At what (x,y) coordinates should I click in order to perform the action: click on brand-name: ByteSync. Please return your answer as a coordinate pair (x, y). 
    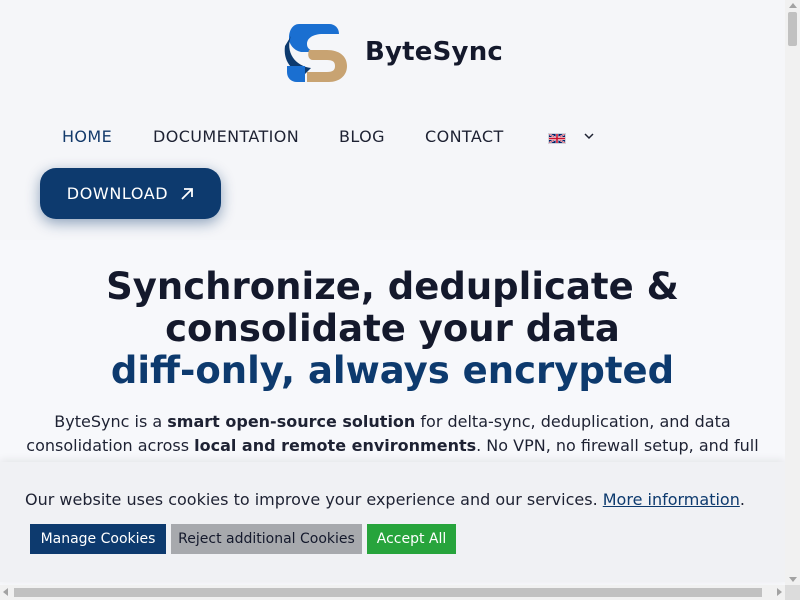
    Looking at the image, I should click on (434, 52).